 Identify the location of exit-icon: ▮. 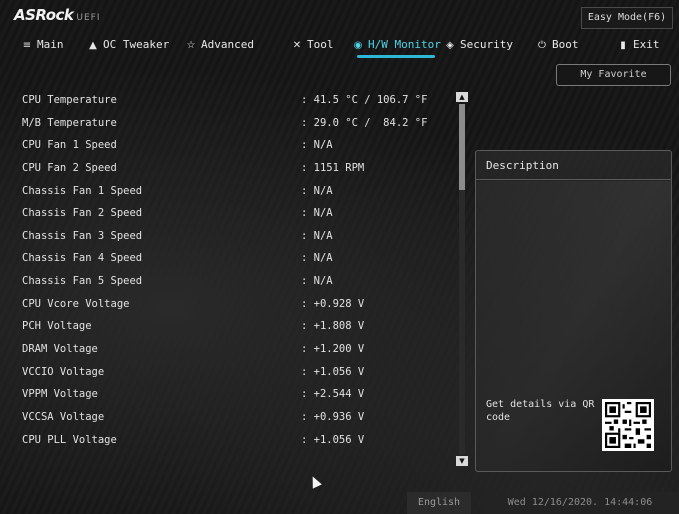
(623, 45).